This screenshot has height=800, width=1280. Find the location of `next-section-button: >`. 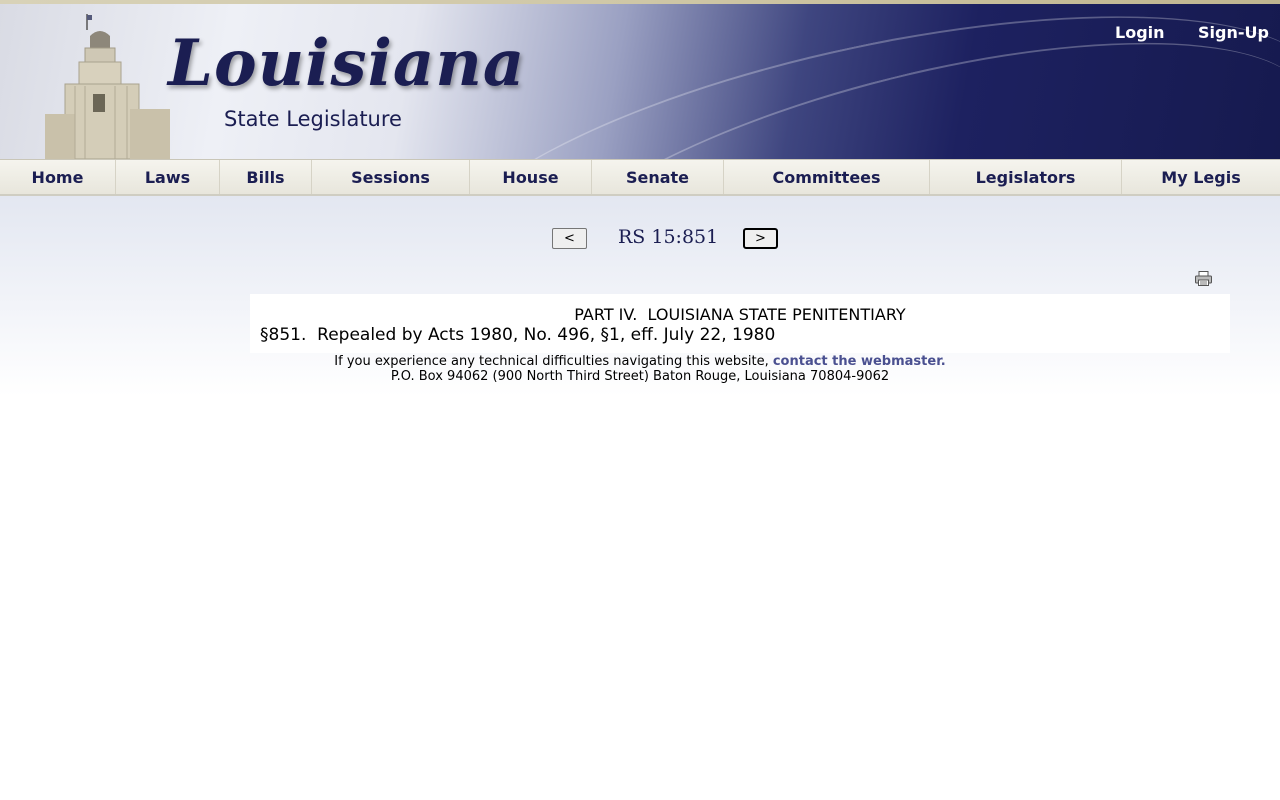

next-section-button: > is located at coordinates (760, 238).